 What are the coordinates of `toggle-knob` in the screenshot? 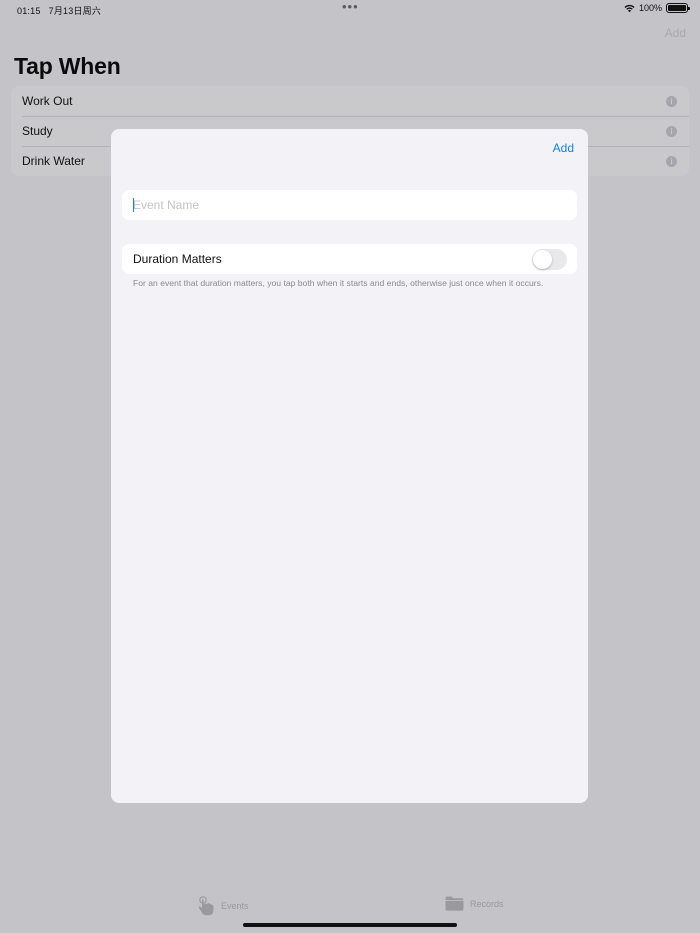 It's located at (542, 259).